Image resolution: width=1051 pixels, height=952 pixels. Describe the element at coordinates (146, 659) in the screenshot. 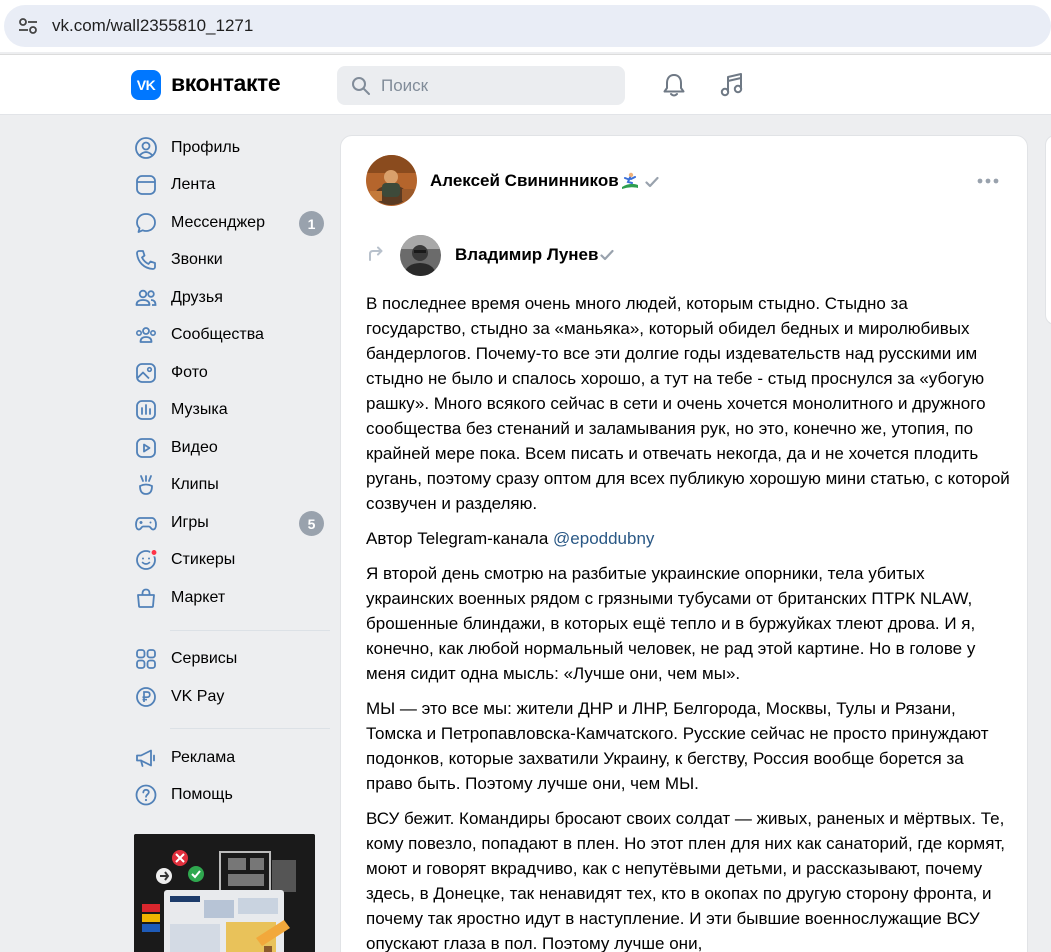

I see `services-icon` at that location.